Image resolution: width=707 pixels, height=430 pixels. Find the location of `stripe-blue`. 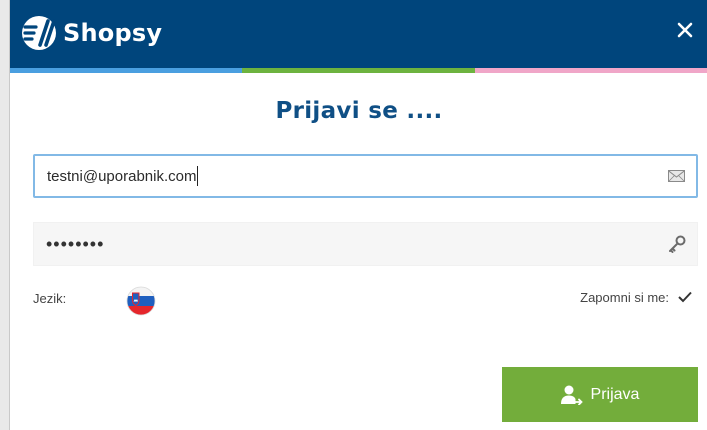

stripe-blue is located at coordinates (126, 70).